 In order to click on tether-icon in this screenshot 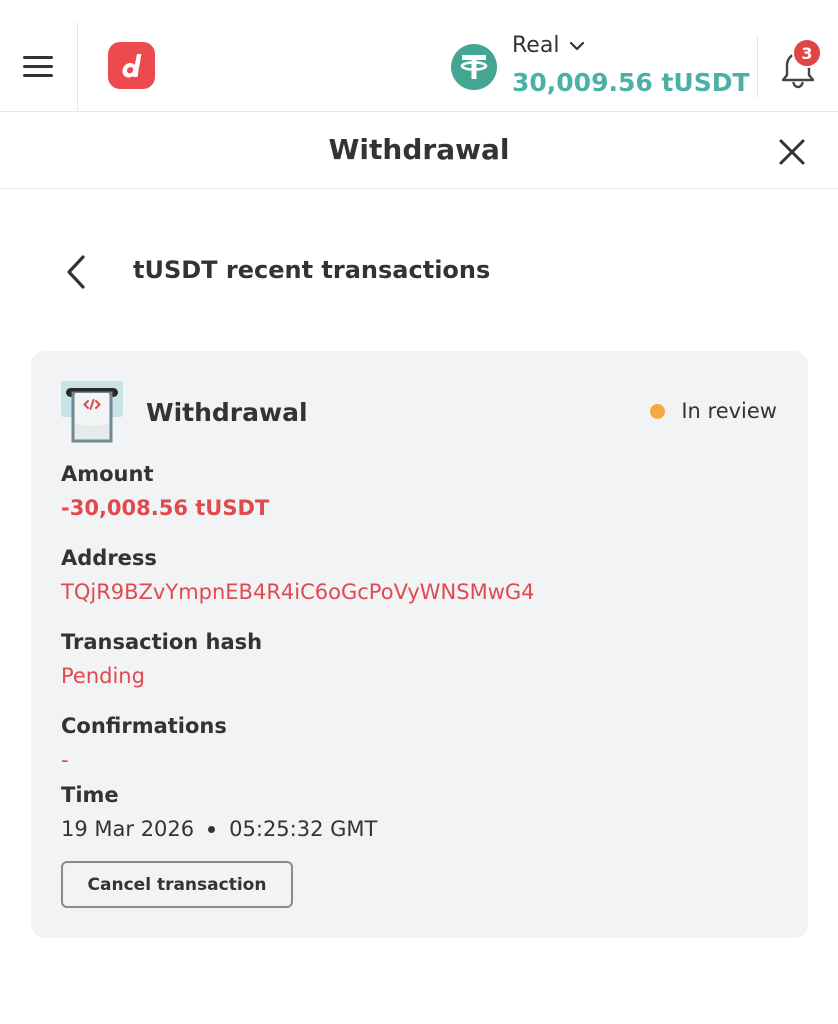, I will do `click(474, 67)`.